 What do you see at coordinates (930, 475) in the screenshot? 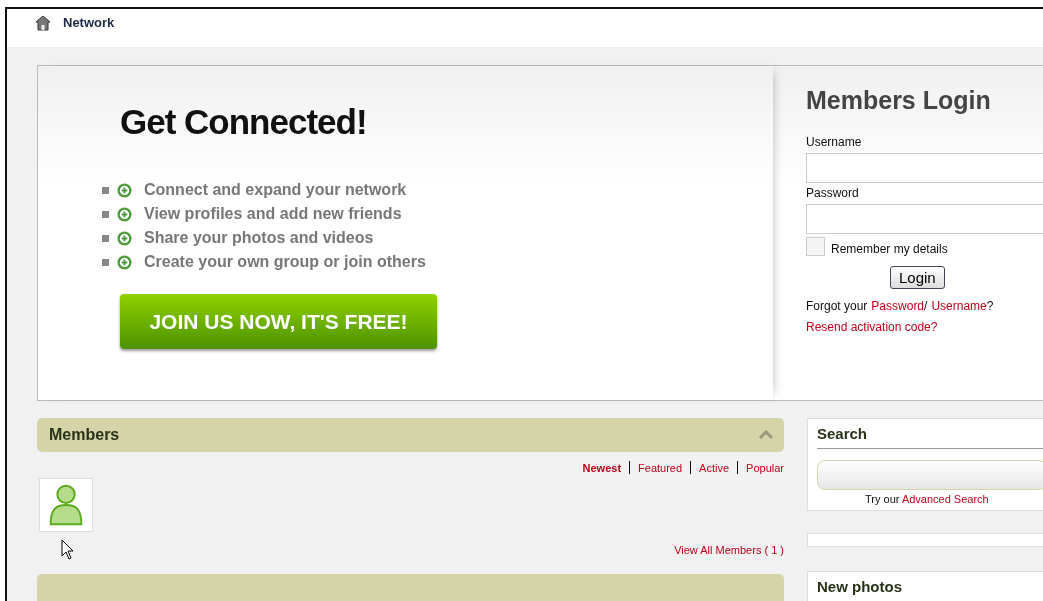
I see `search-field` at bounding box center [930, 475].